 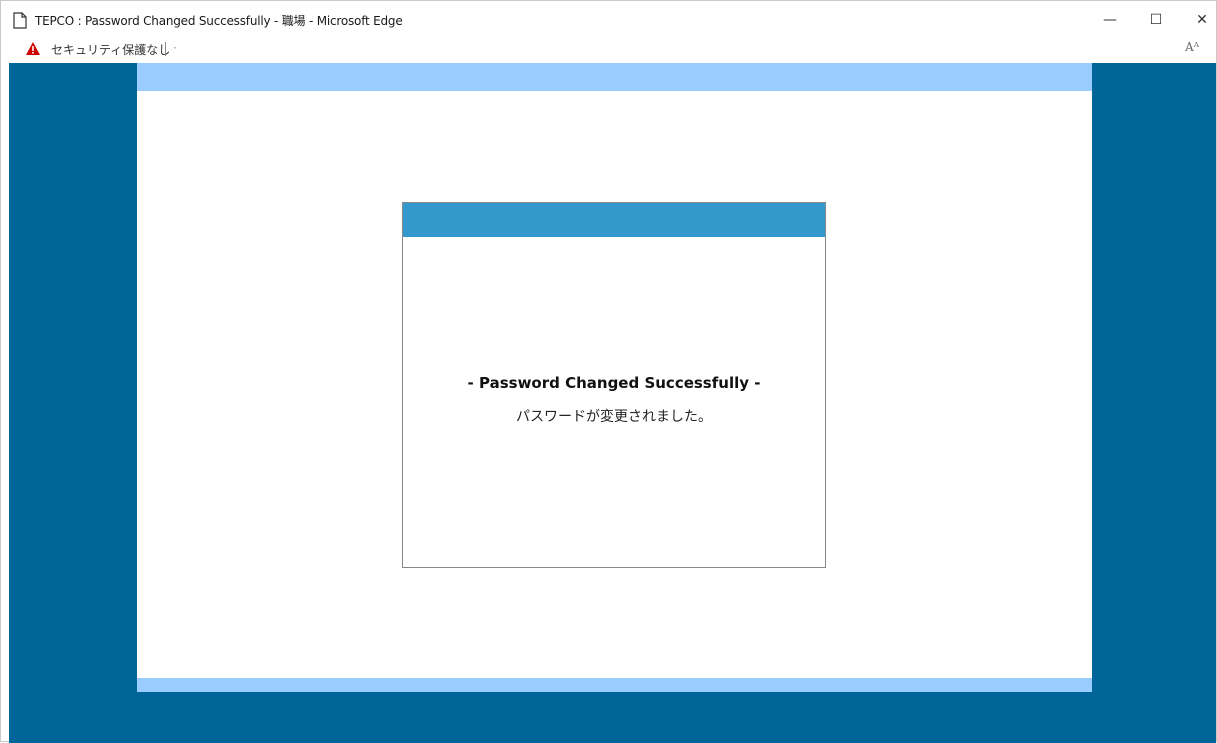 I want to click on close-button: ✕, so click(x=1198, y=20).